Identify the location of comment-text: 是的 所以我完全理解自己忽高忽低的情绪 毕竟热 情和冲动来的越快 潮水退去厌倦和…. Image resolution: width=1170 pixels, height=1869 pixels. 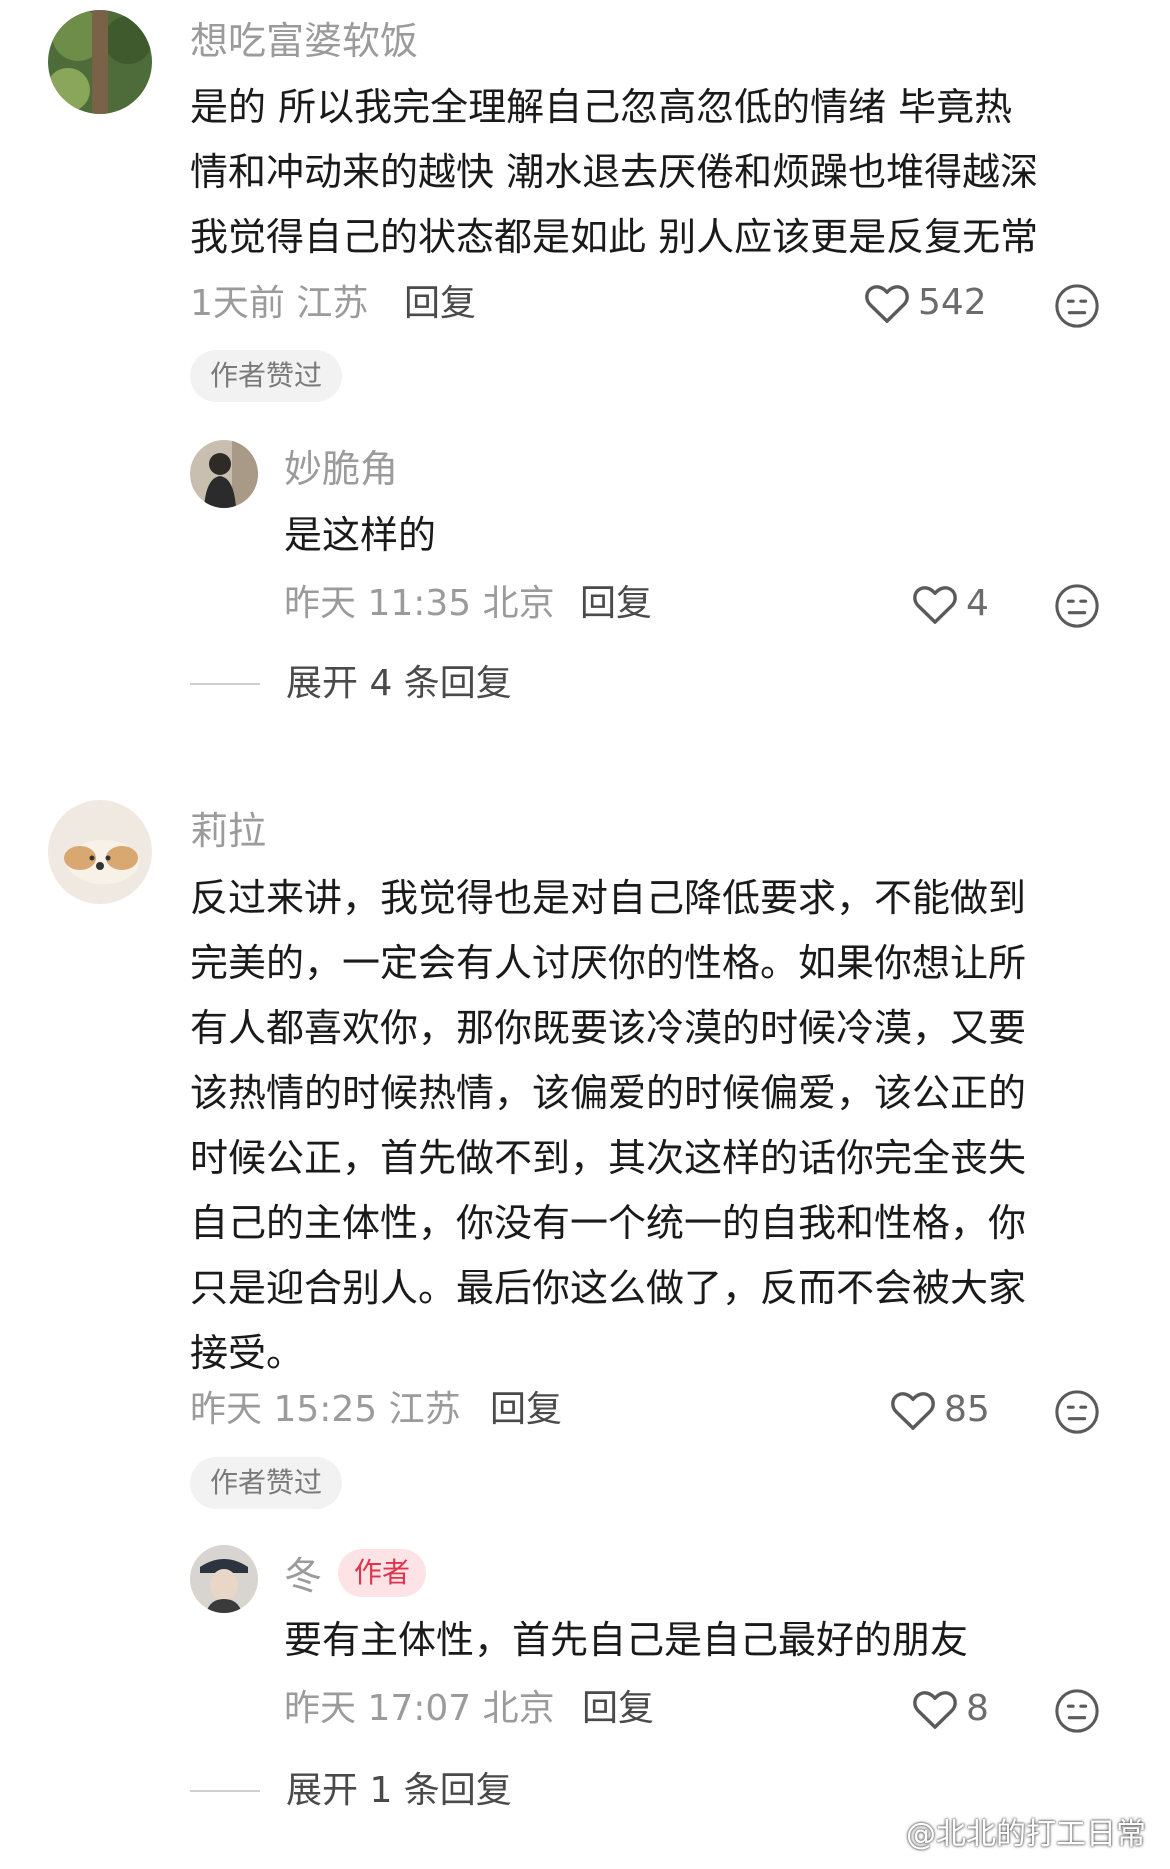
(660, 172).